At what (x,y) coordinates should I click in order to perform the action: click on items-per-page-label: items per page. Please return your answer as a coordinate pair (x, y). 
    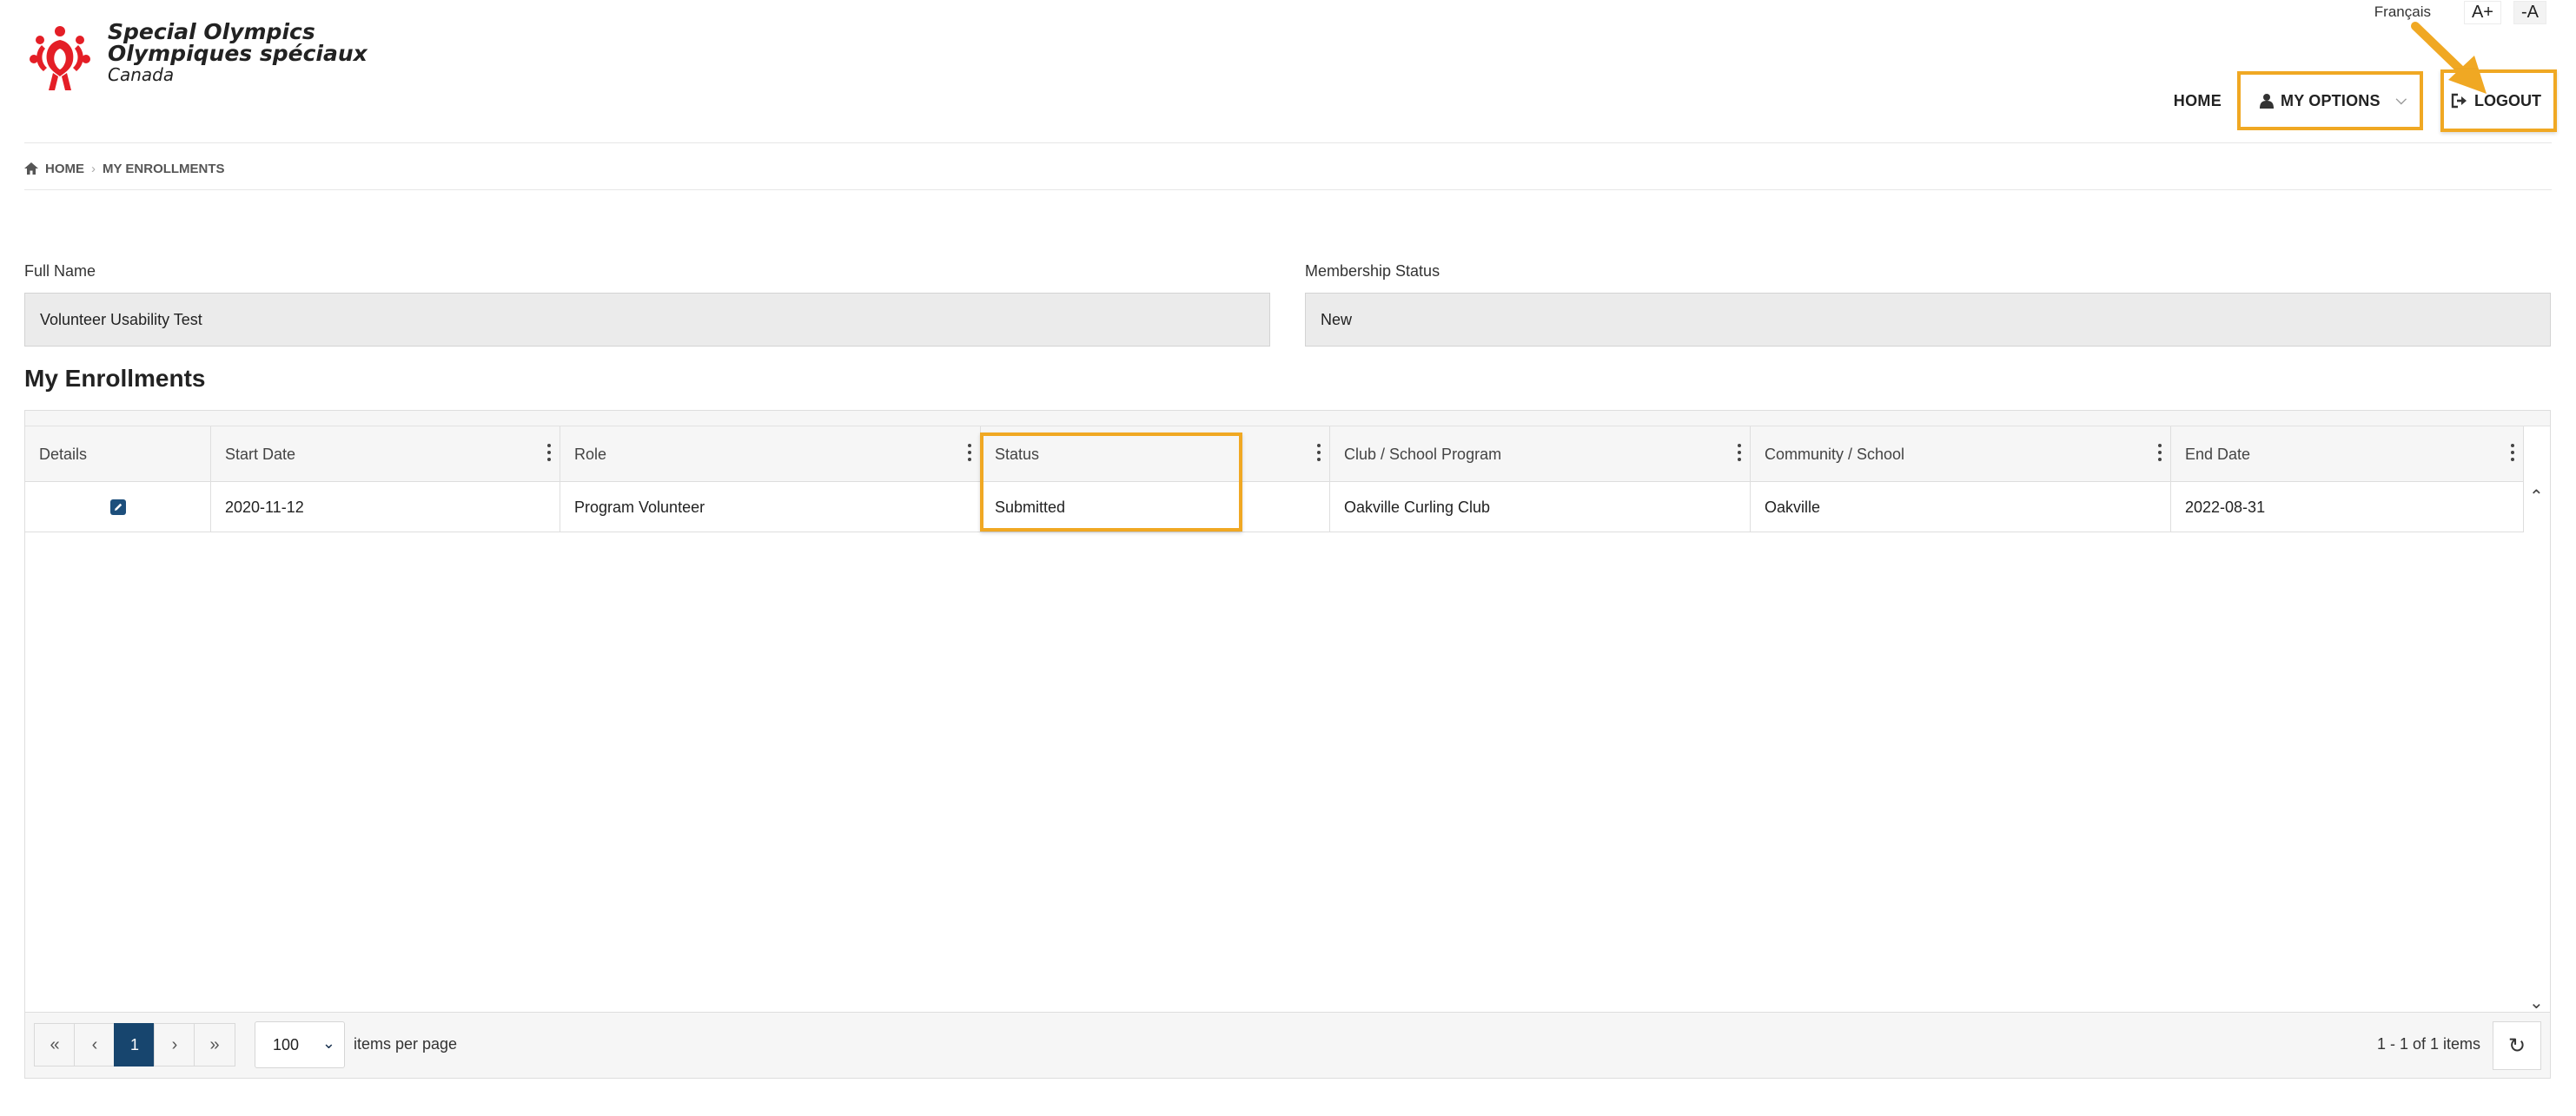
    Looking at the image, I should click on (406, 1044).